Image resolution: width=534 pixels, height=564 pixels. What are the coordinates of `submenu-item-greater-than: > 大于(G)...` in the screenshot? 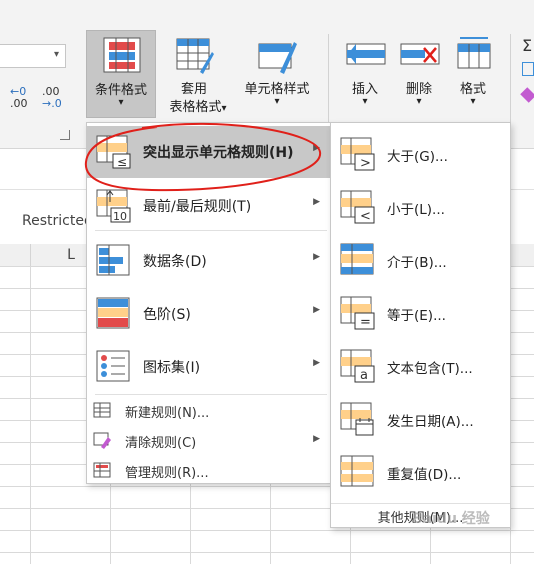 It's located at (420, 153).